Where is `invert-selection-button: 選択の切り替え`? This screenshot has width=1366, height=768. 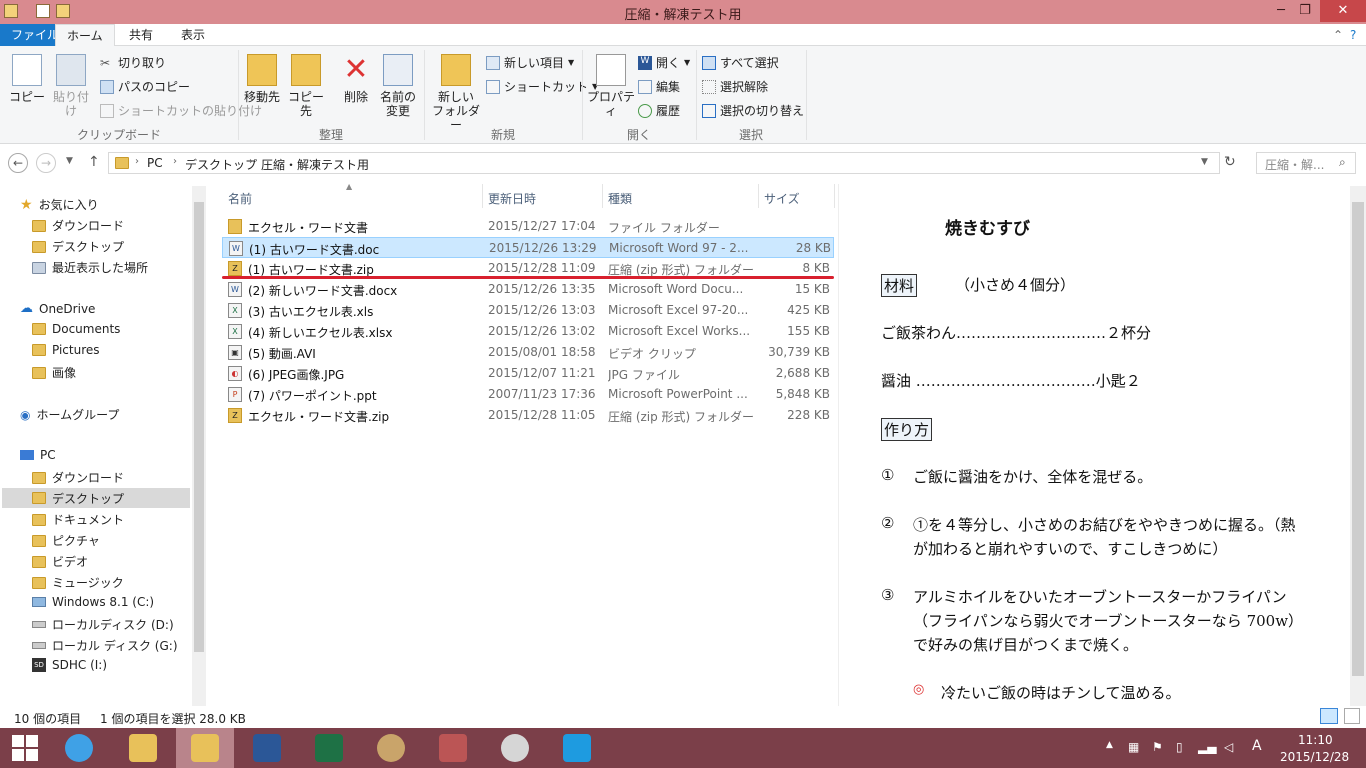 invert-selection-button: 選択の切り替え is located at coordinates (753, 110).